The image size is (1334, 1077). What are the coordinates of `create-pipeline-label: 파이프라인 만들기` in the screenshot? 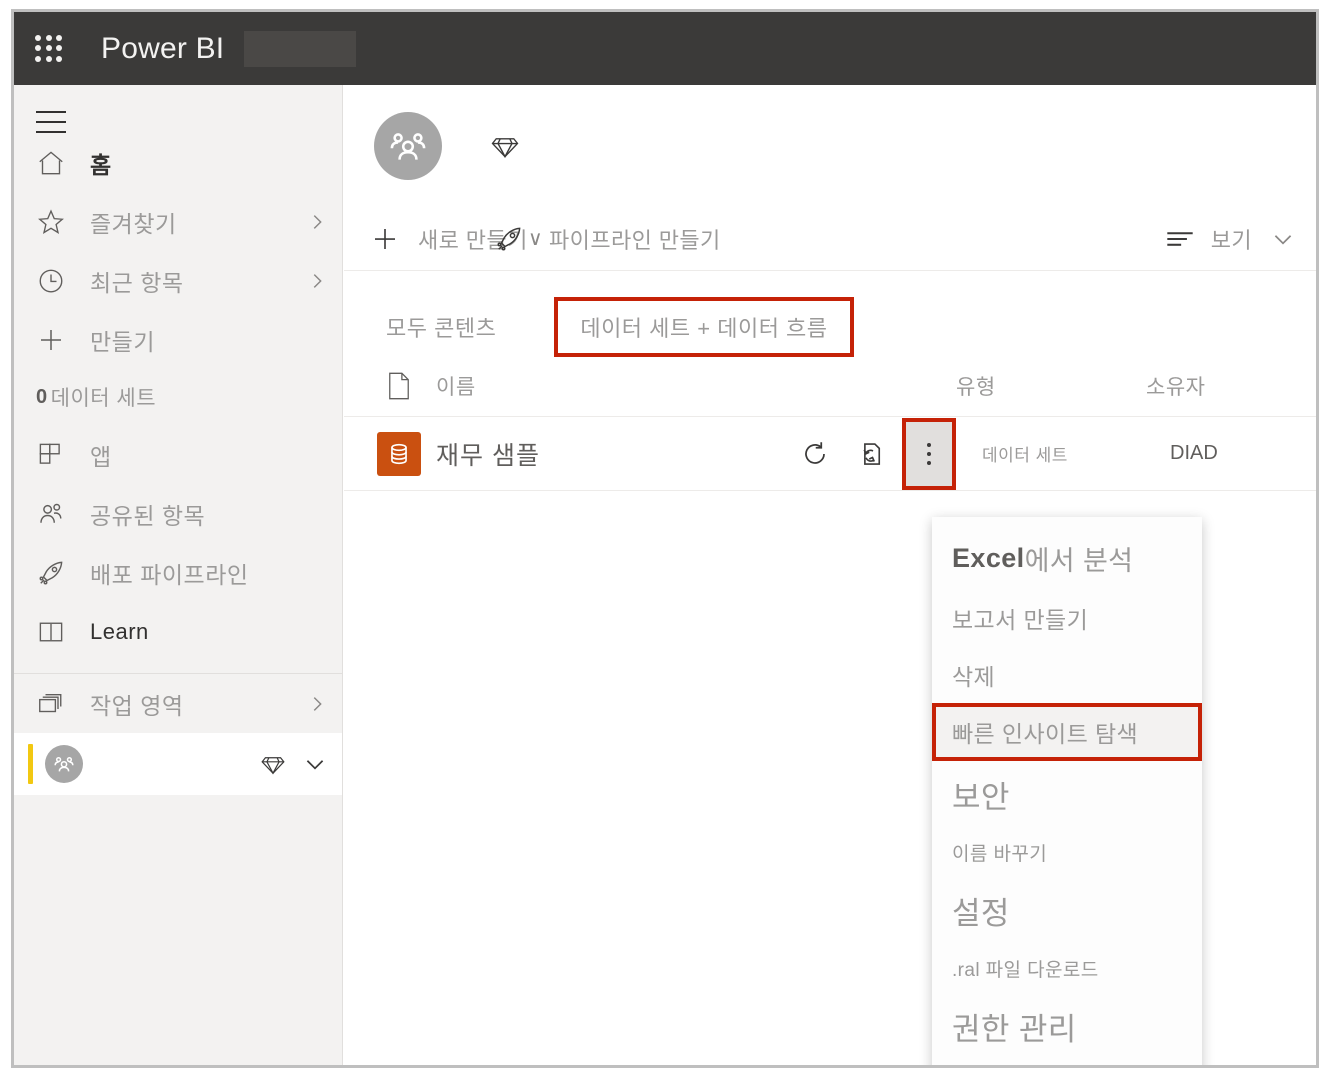 It's located at (635, 240).